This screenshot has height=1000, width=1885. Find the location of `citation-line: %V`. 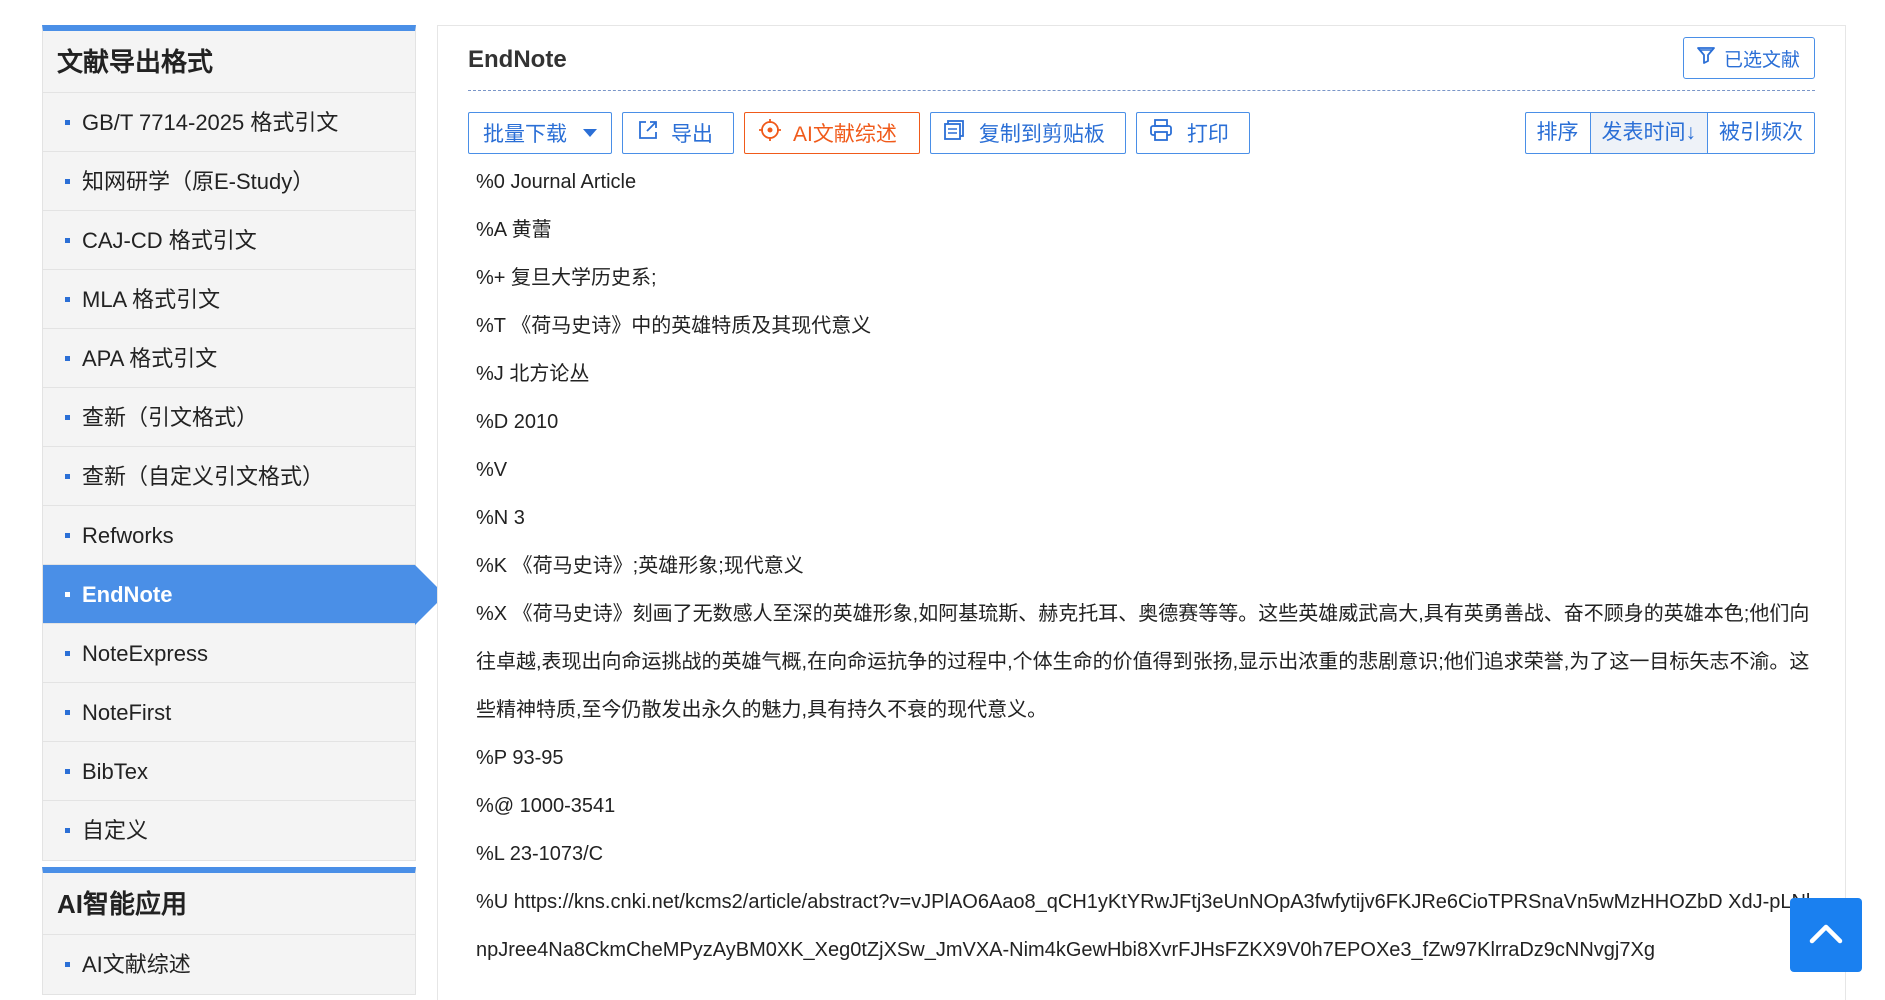

citation-line: %V is located at coordinates (492, 470).